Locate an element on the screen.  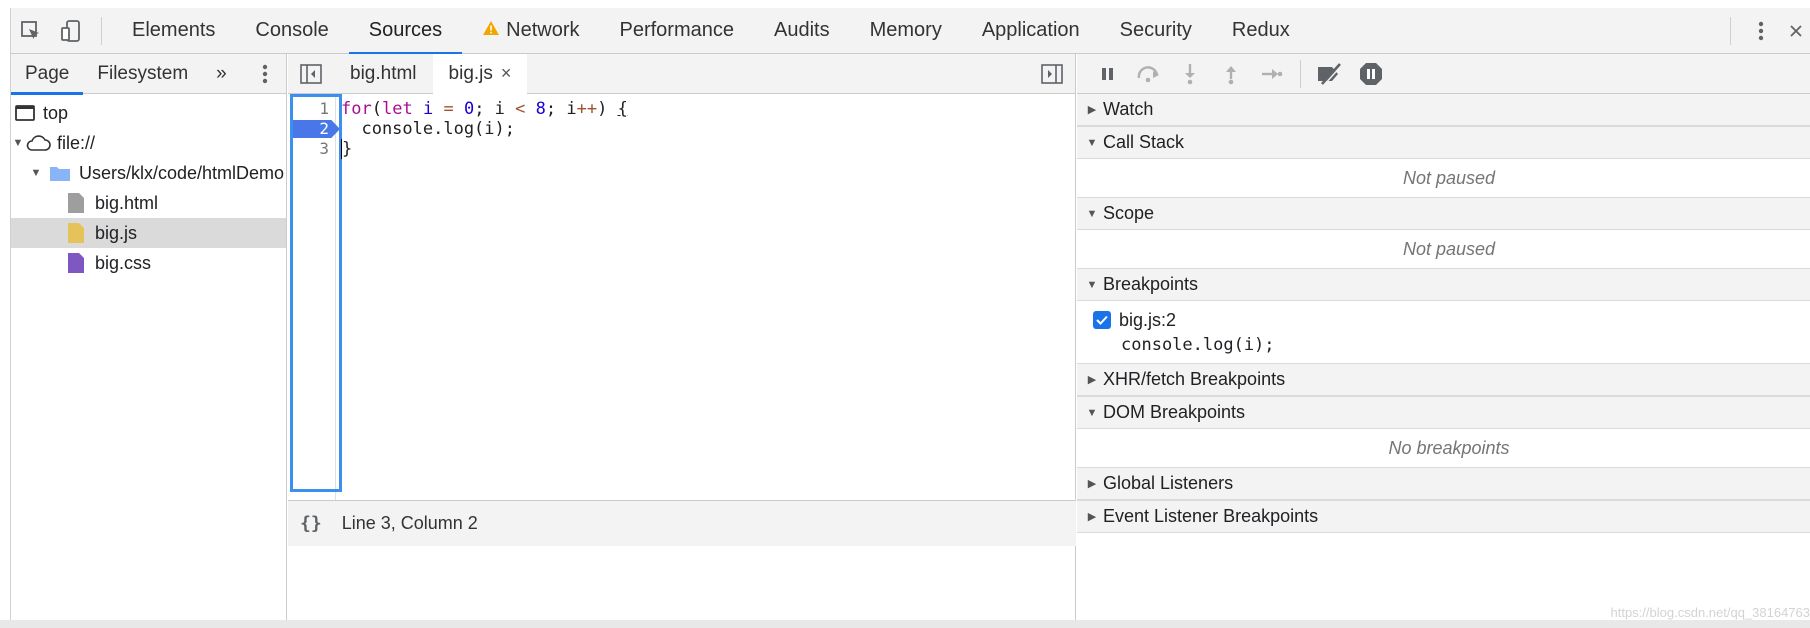
file-tree: top ▼ file:// ▼ Users/klx/code/htmlDemo is located at coordinates (148, 186).